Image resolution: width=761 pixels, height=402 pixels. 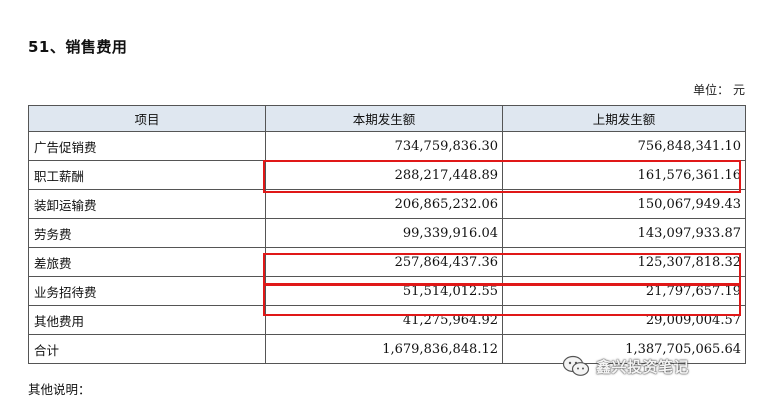 I want to click on table-row: 劳务费 99,339,916.04 143,097,933.87, so click(x=387, y=233).